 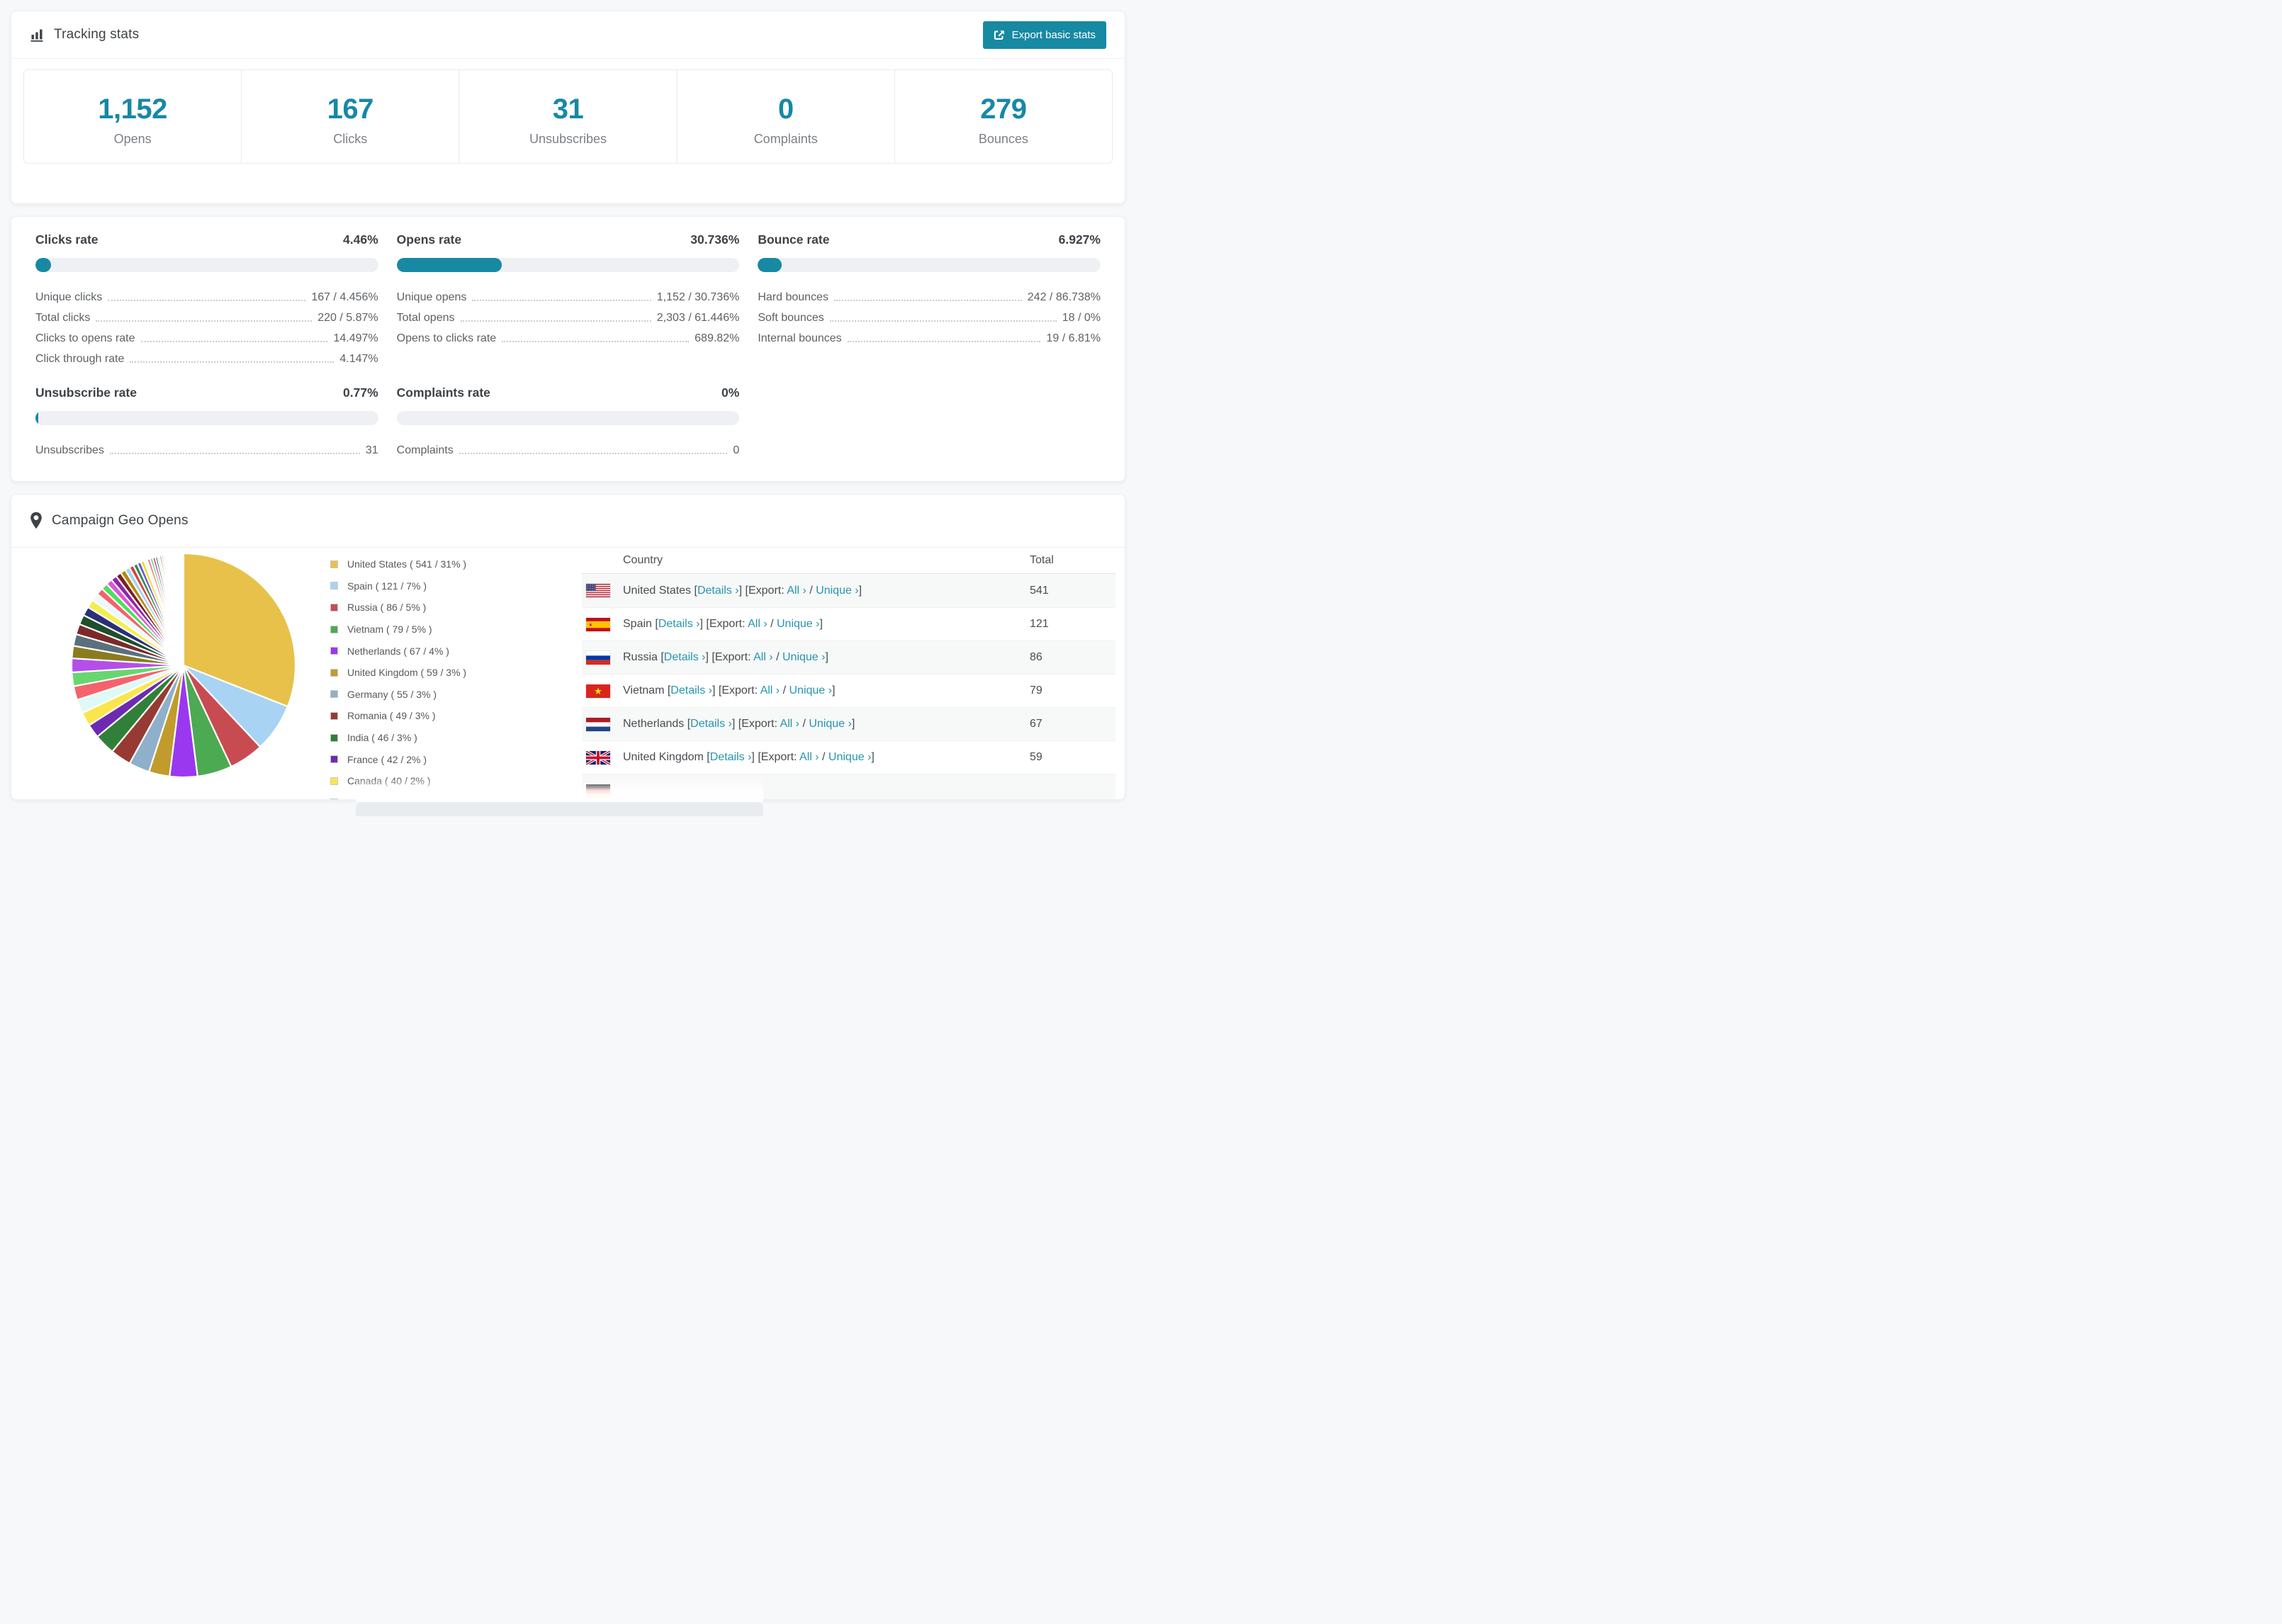 What do you see at coordinates (206, 318) in the screenshot?
I see `rate-row: Total clicks 220 / 5.87%` at bounding box center [206, 318].